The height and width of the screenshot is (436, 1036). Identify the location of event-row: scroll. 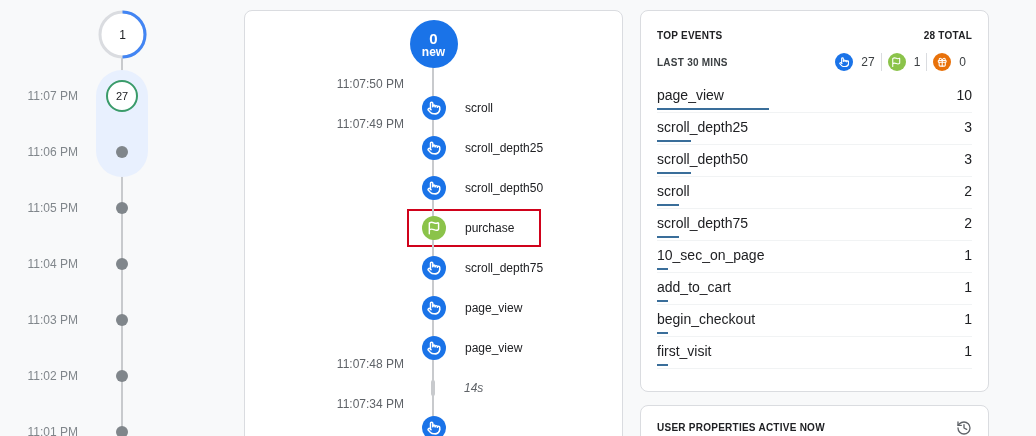
(474, 108).